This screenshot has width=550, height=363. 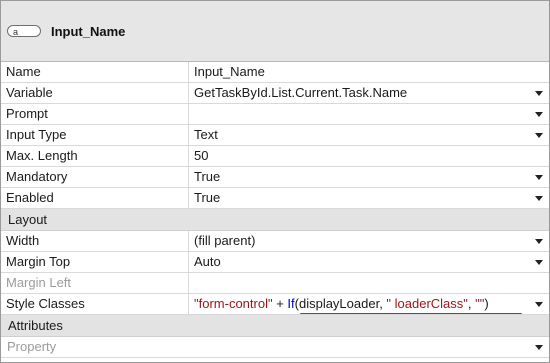 What do you see at coordinates (369, 135) in the screenshot?
I see `property-value-input-type: Text` at bounding box center [369, 135].